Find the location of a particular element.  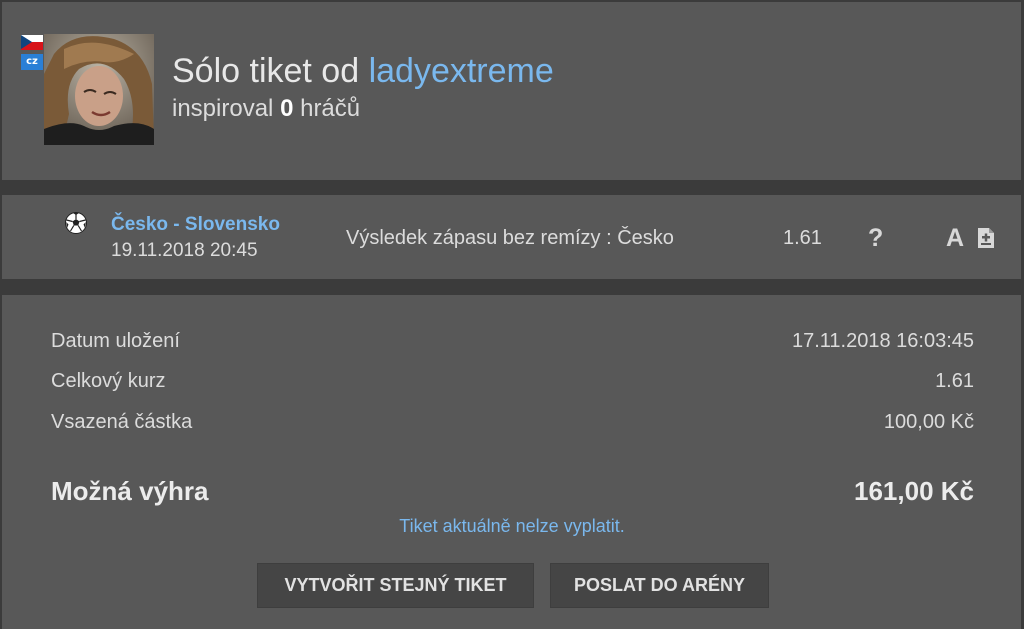

czech-flag-icon is located at coordinates (32, 42).